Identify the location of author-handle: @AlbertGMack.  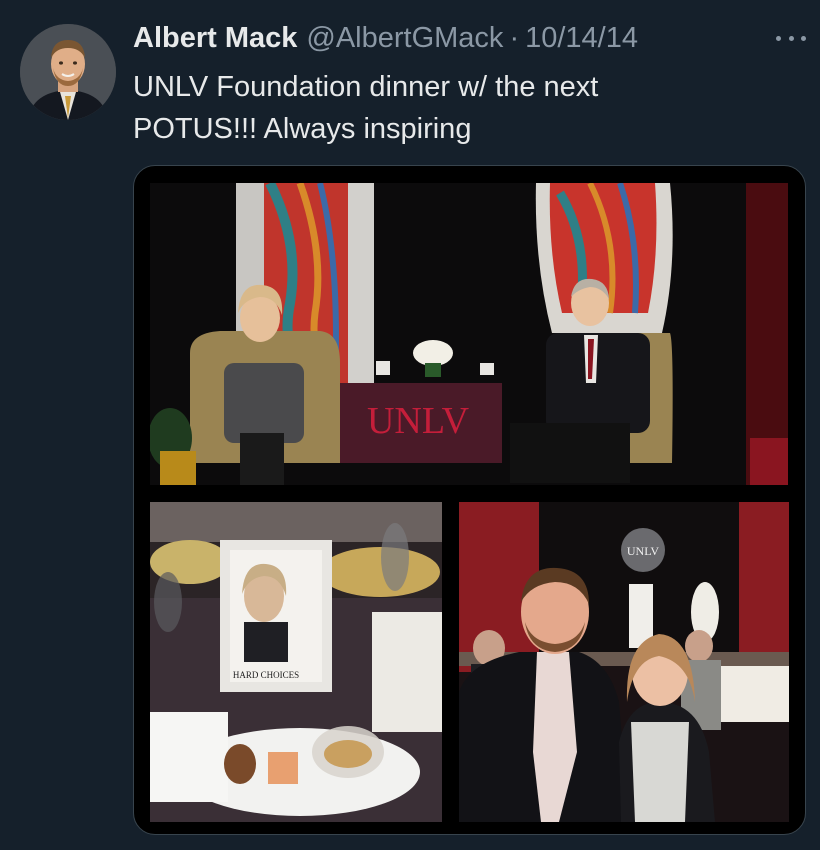
(404, 38).